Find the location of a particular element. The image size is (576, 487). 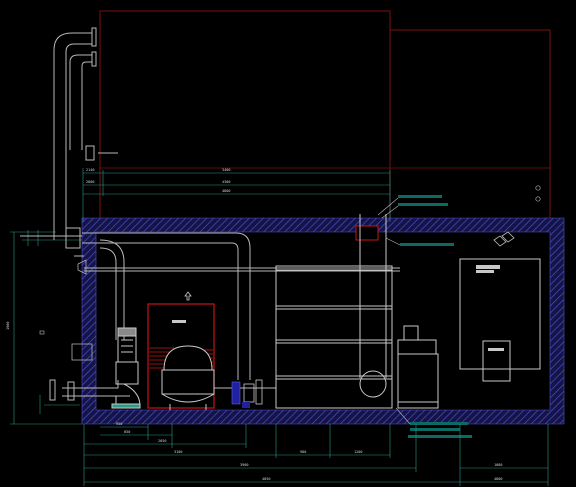

dim-left-b: 2800 is located at coordinates (90, 182).